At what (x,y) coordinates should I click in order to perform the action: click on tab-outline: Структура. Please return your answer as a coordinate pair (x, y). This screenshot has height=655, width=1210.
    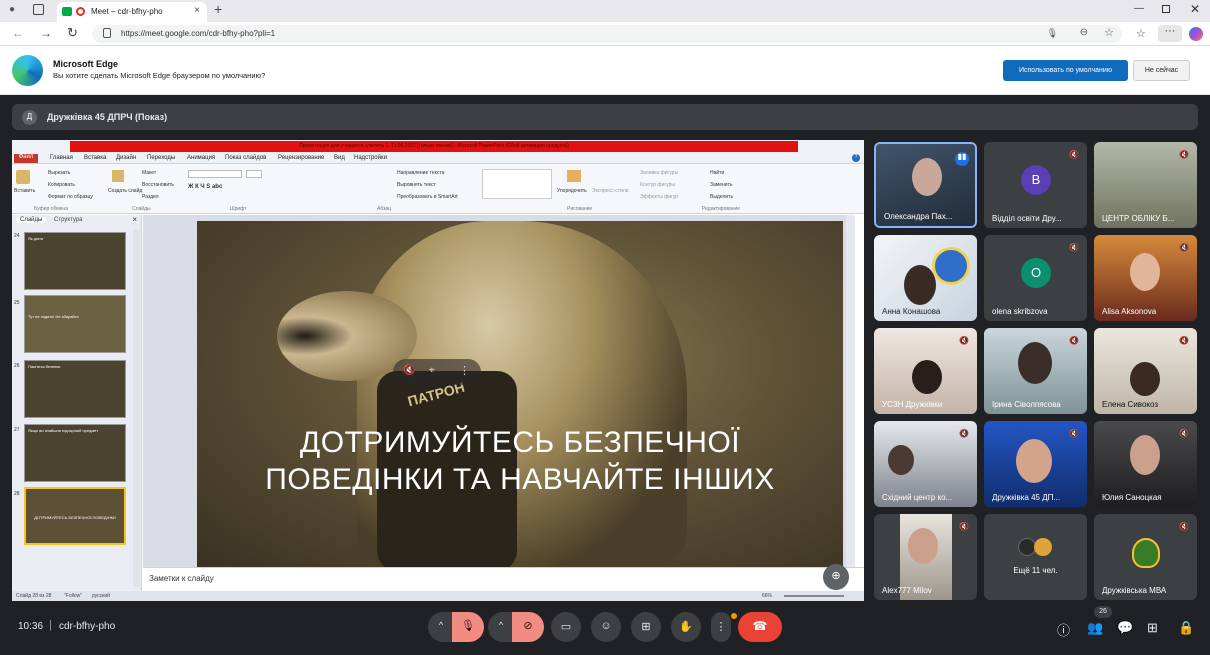
    Looking at the image, I should click on (68, 220).